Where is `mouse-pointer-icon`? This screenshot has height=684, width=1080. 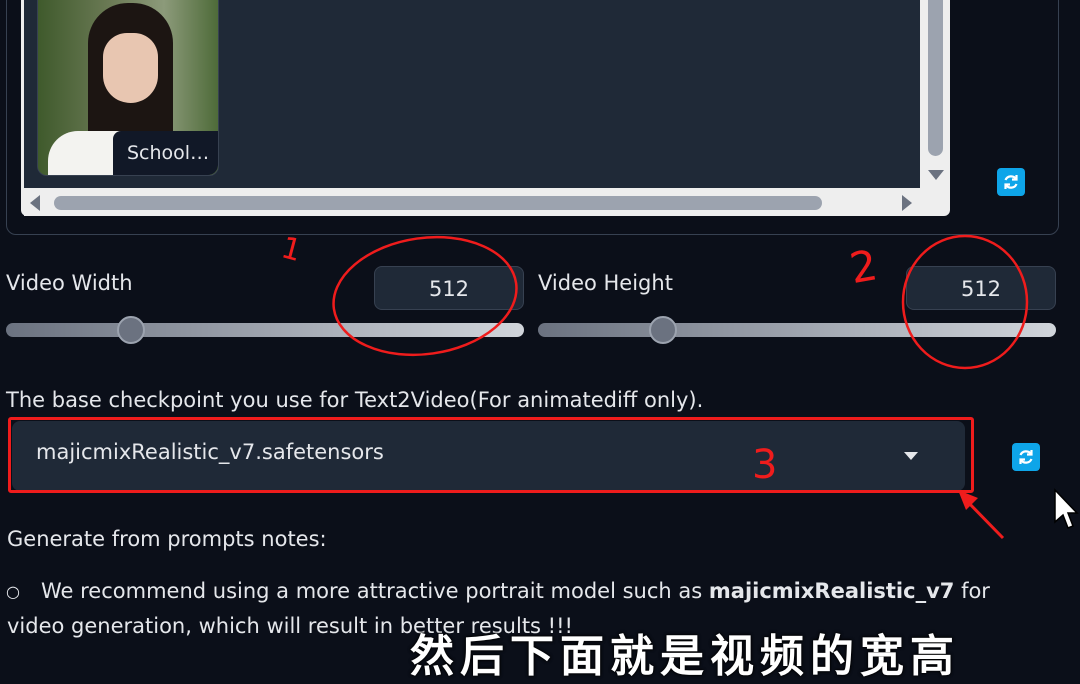
mouse-pointer-icon is located at coordinates (1066, 508).